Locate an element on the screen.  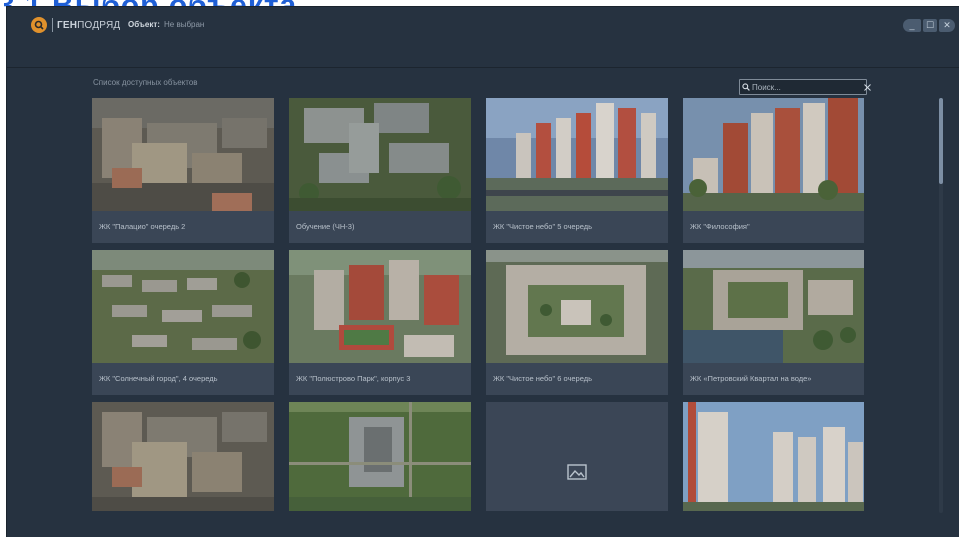
object-label: ЖК "Чистое небо" 6 очередь is located at coordinates (542, 378).